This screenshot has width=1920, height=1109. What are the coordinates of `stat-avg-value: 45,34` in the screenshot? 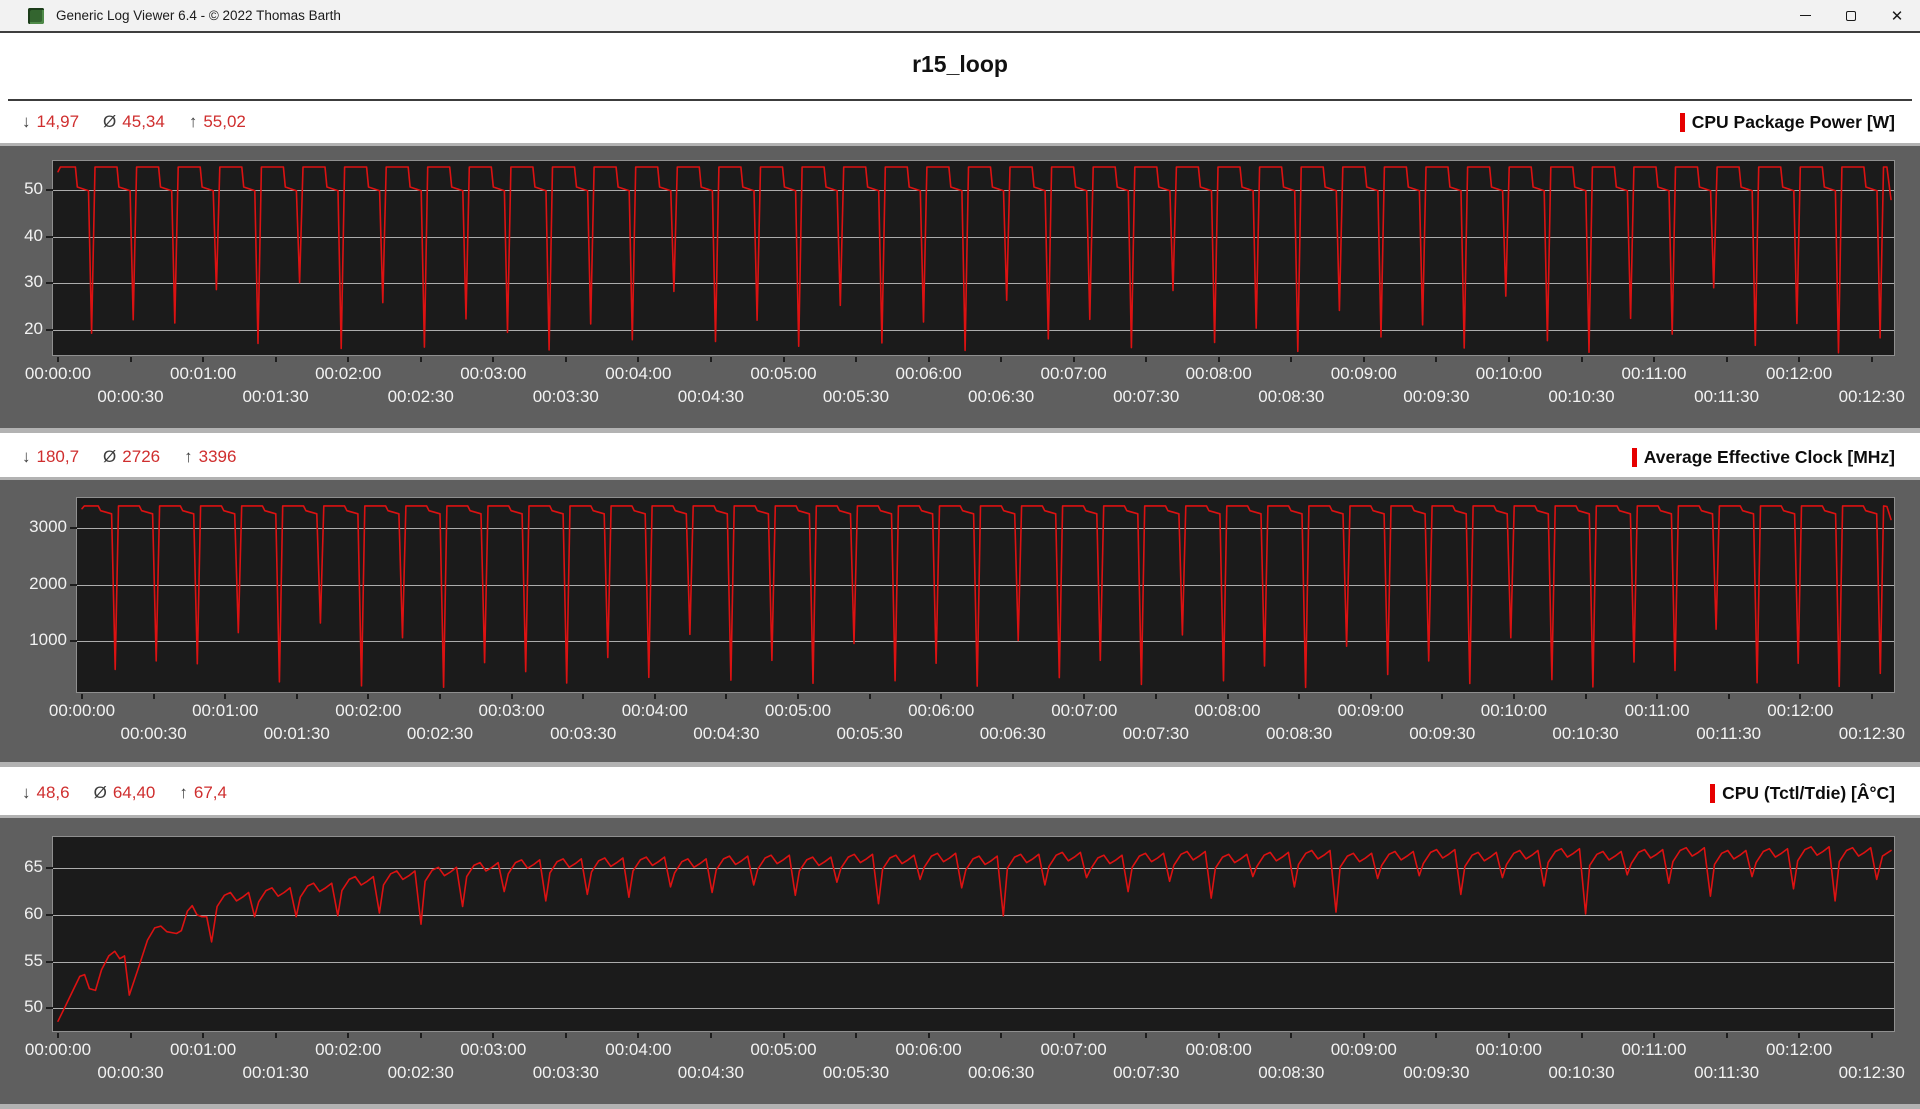 It's located at (143, 121).